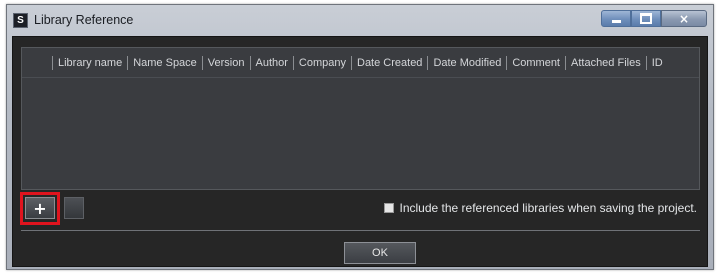 The image size is (718, 274). What do you see at coordinates (321, 63) in the screenshot?
I see `column-header: Company` at bounding box center [321, 63].